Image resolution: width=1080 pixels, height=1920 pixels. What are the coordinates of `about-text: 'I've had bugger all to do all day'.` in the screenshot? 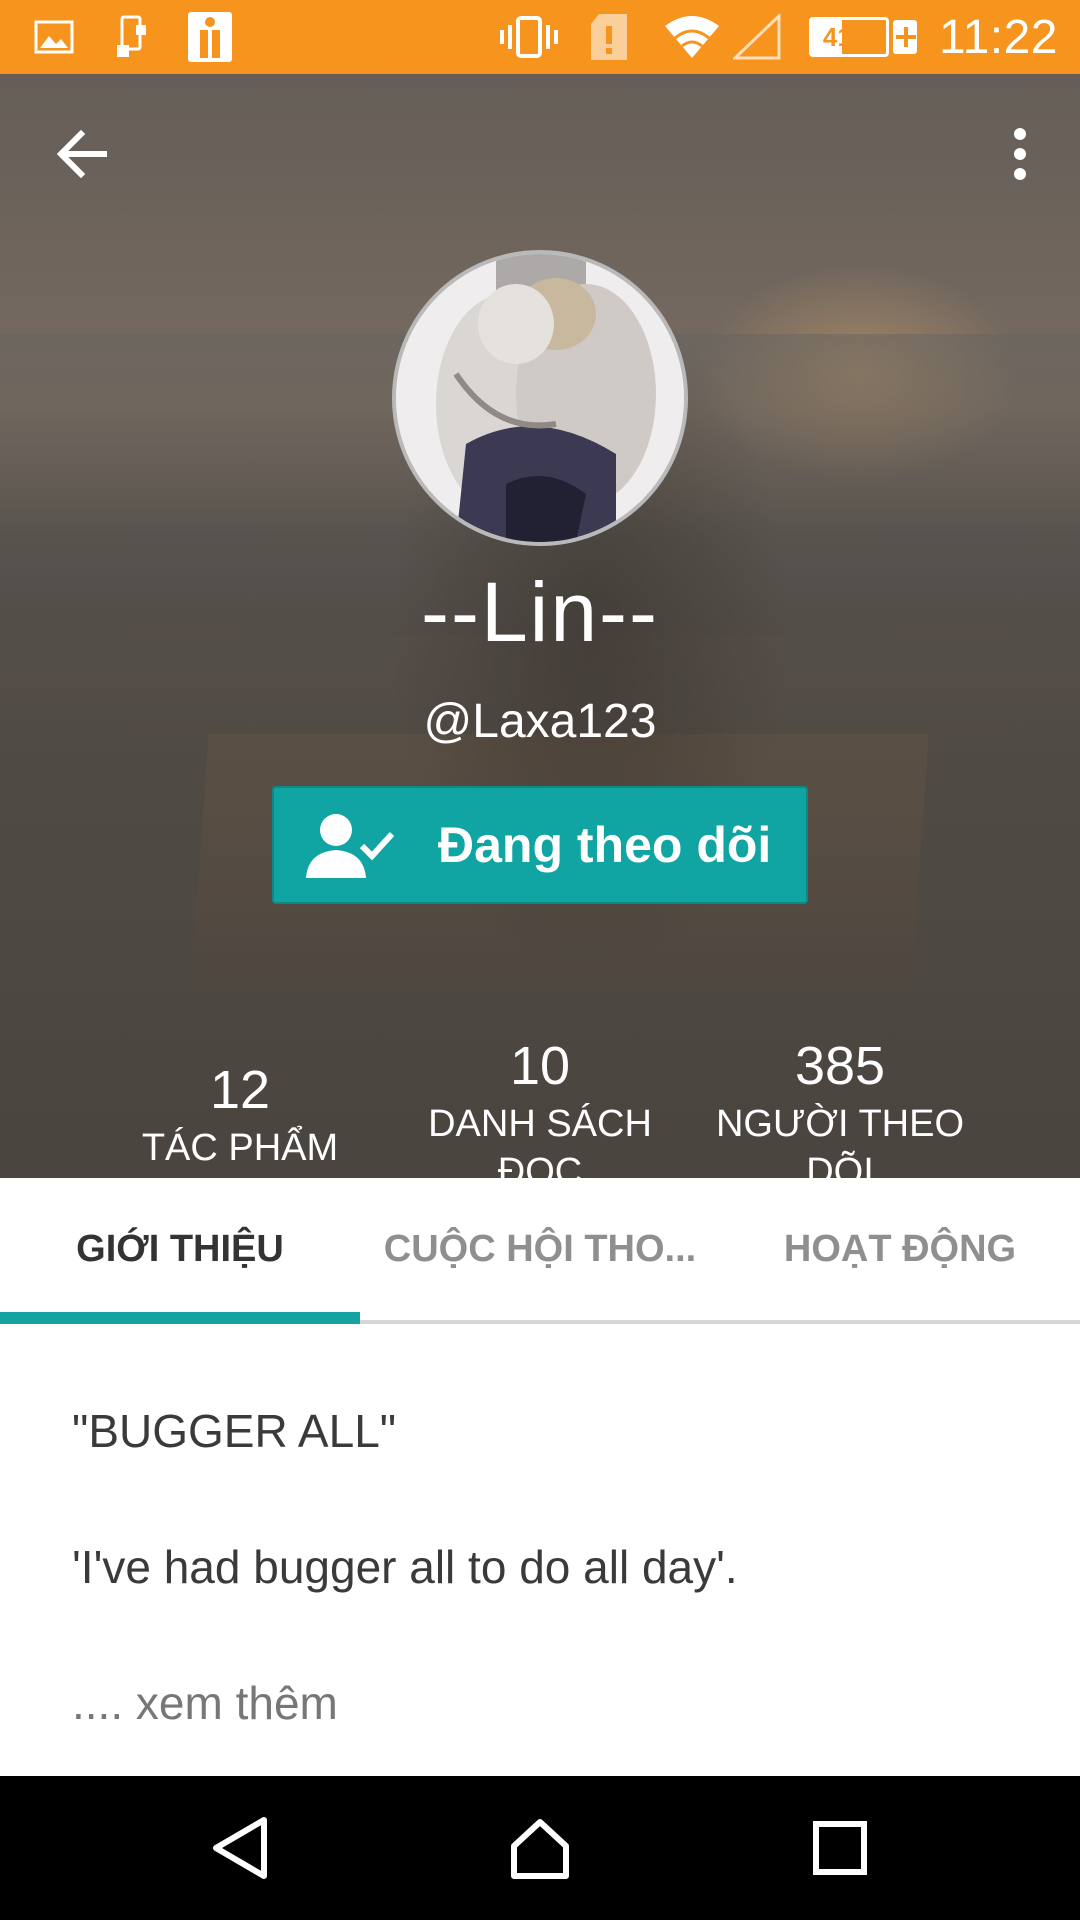 It's located at (405, 1567).